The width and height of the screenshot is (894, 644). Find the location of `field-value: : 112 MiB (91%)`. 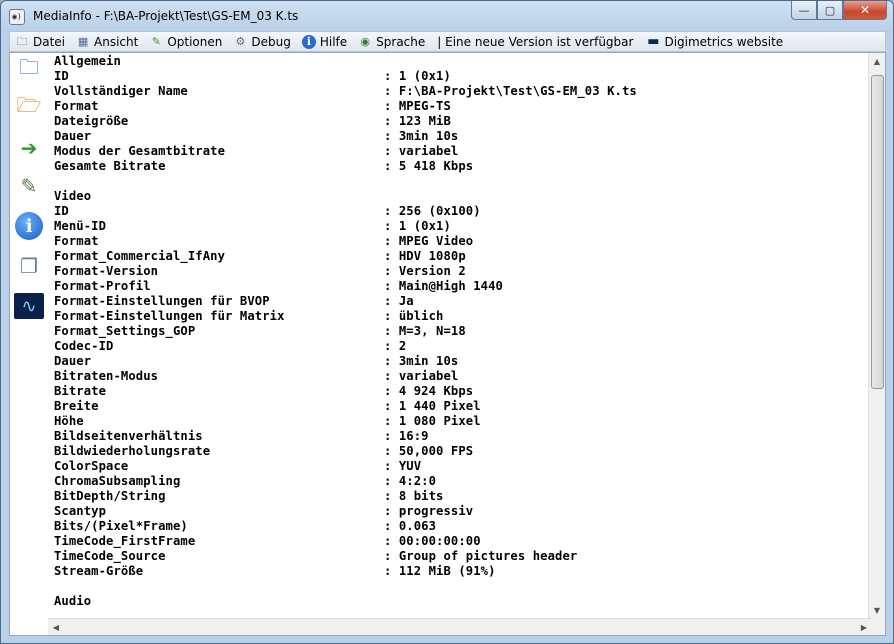

field-value: : 112 MiB (91%) is located at coordinates (440, 571).